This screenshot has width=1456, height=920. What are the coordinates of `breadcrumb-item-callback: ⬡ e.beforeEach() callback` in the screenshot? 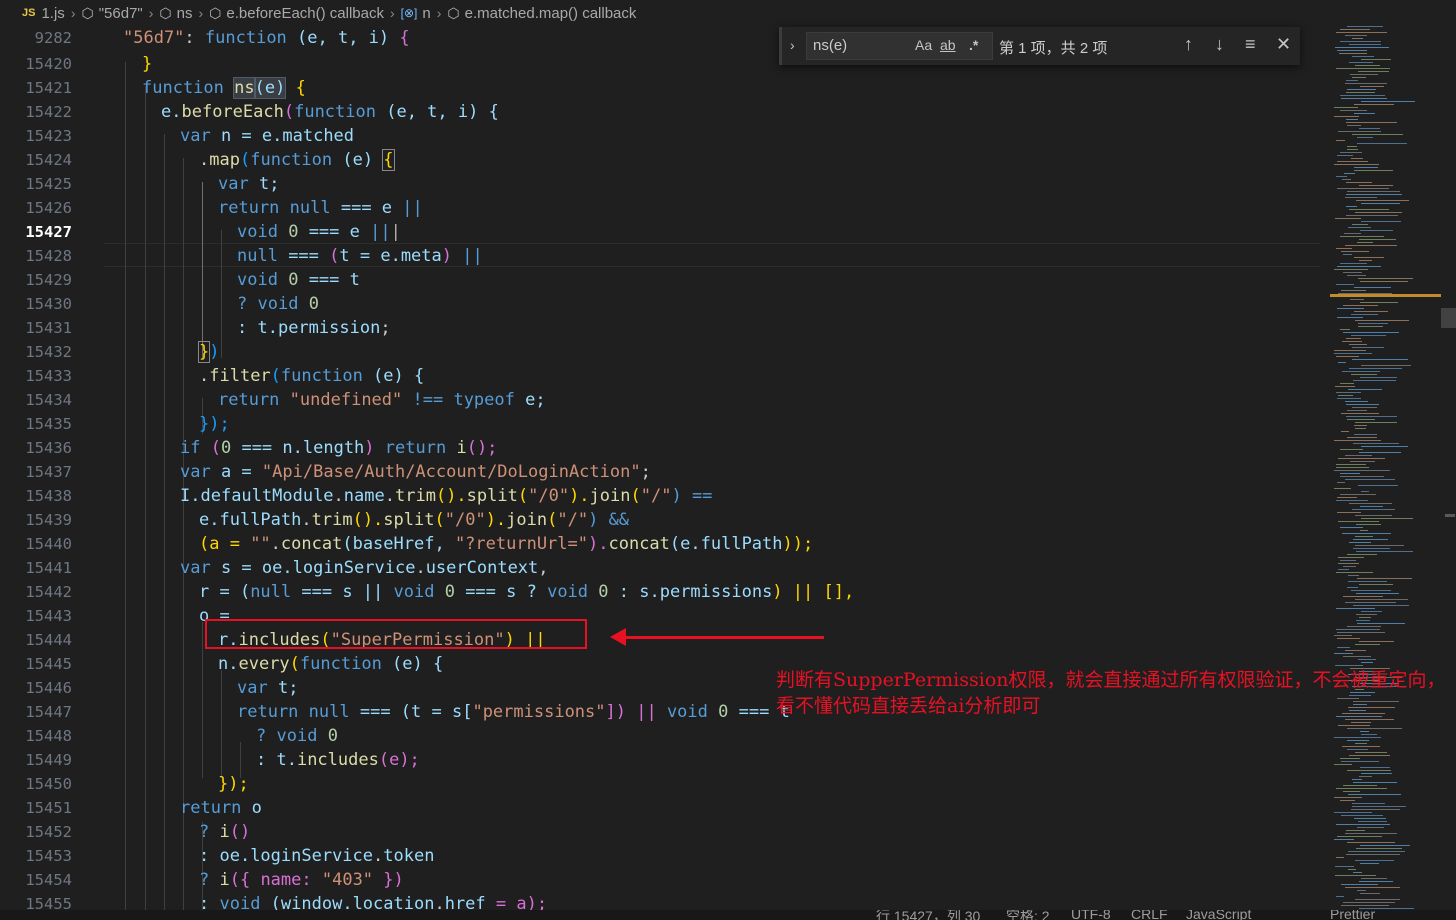 It's located at (296, 13).